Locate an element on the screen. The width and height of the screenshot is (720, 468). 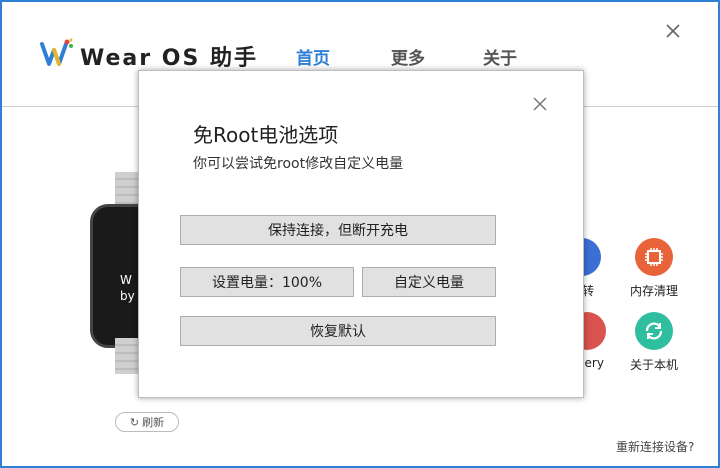
restore-default-button: 恢复默认 is located at coordinates (338, 331).